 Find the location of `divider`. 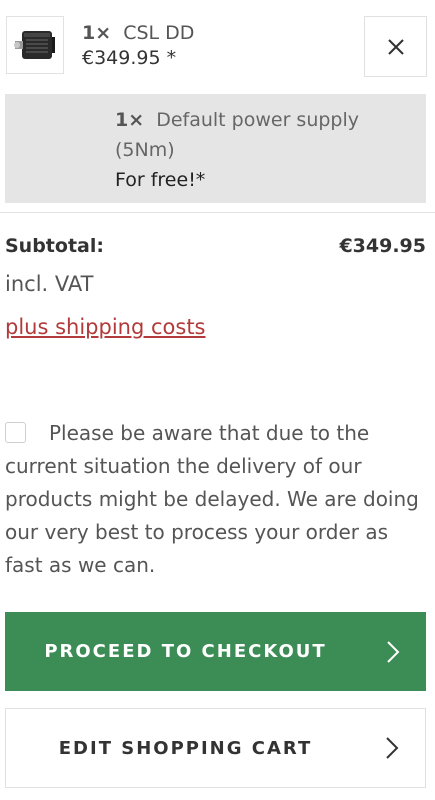

divider is located at coordinates (217, 212).